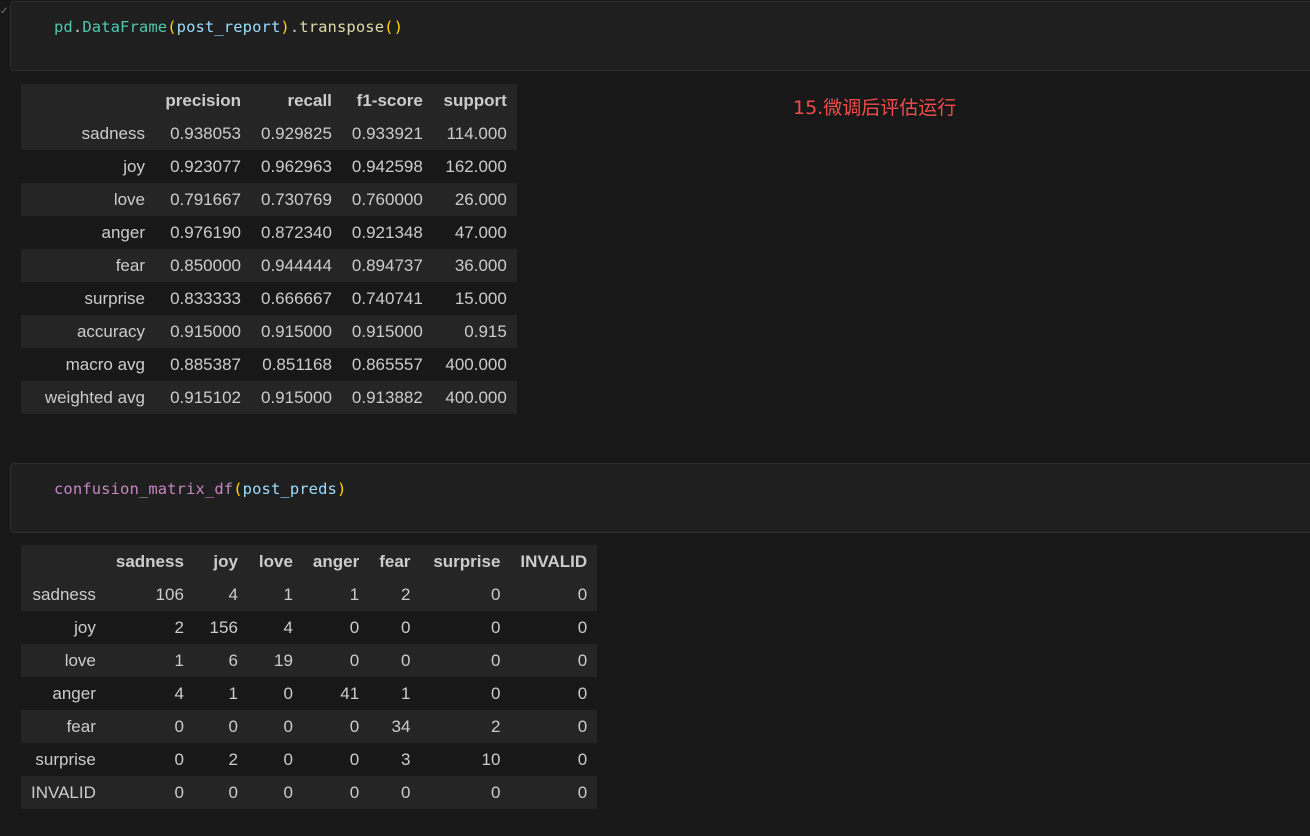 This screenshot has height=836, width=1310. I want to click on table-cell: 0.923077, so click(205, 166).